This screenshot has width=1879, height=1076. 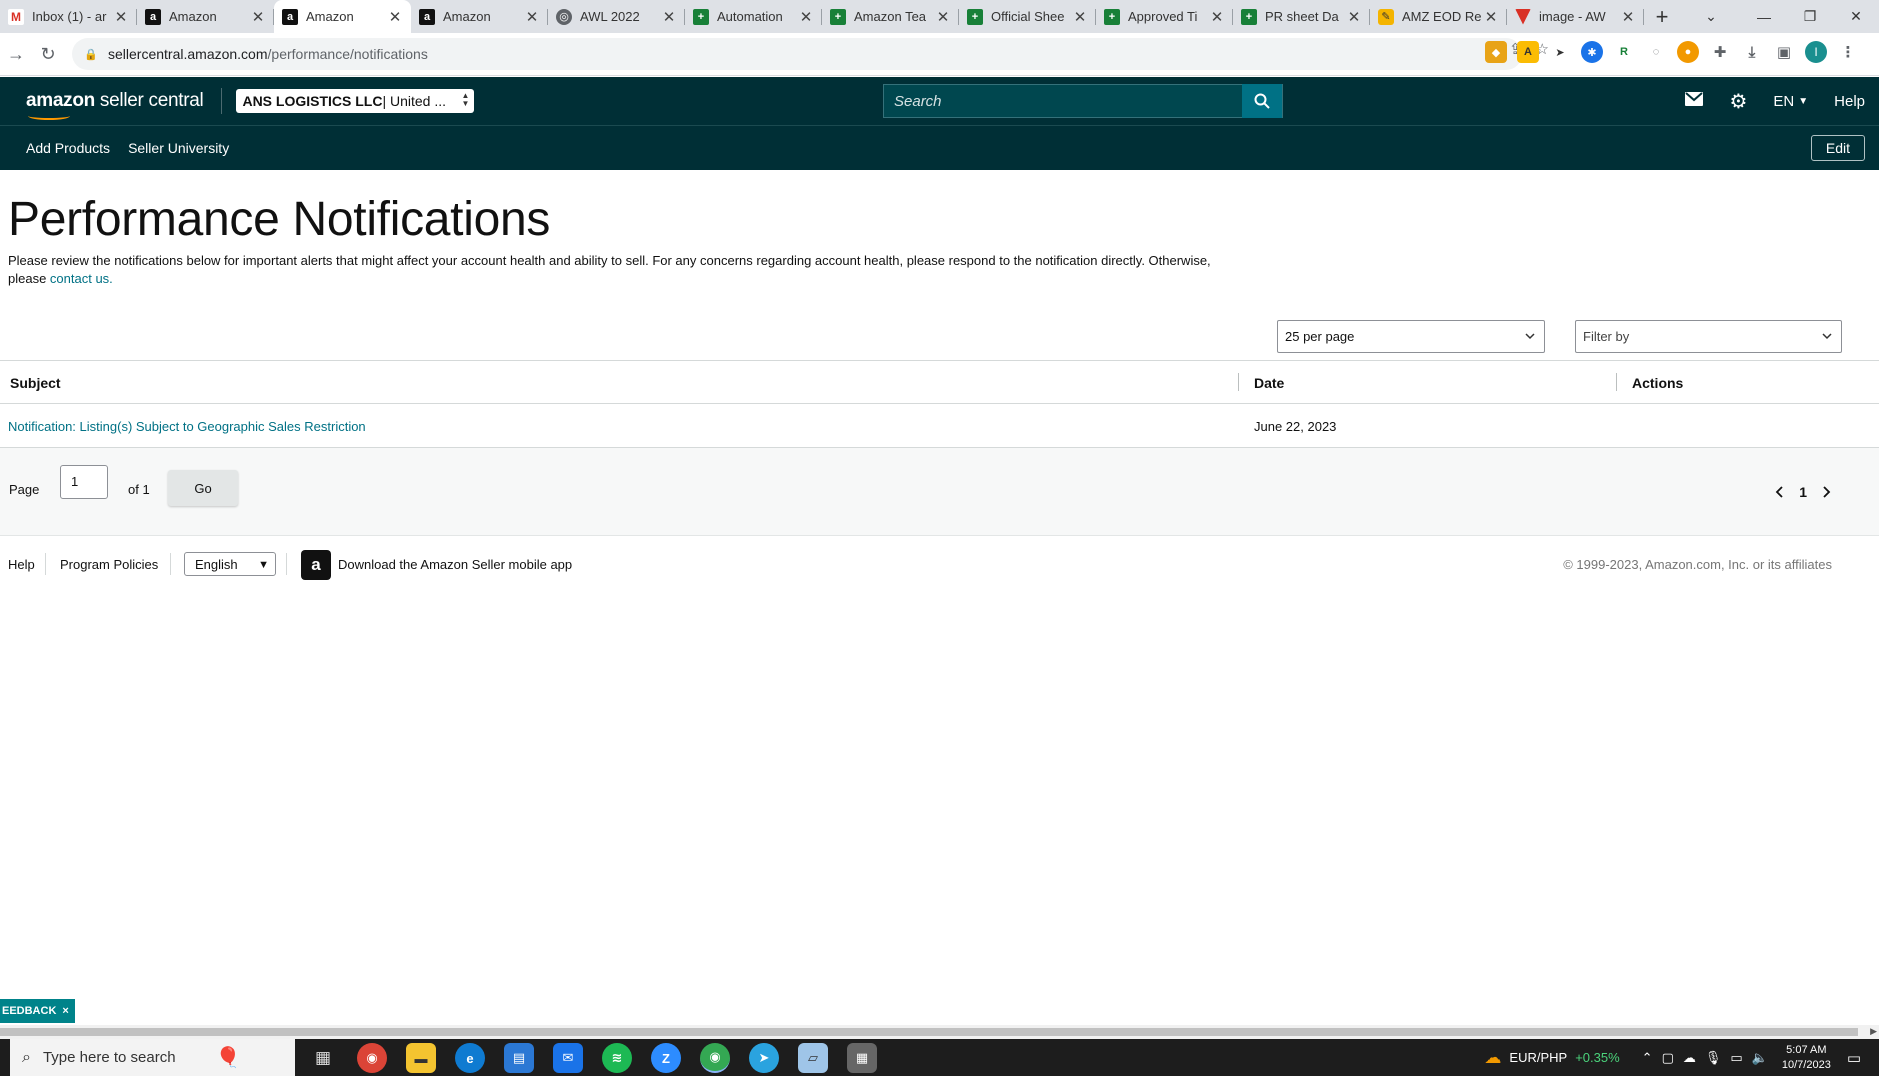 What do you see at coordinates (1816, 52) in the screenshot?
I see `profile-avatar: I` at bounding box center [1816, 52].